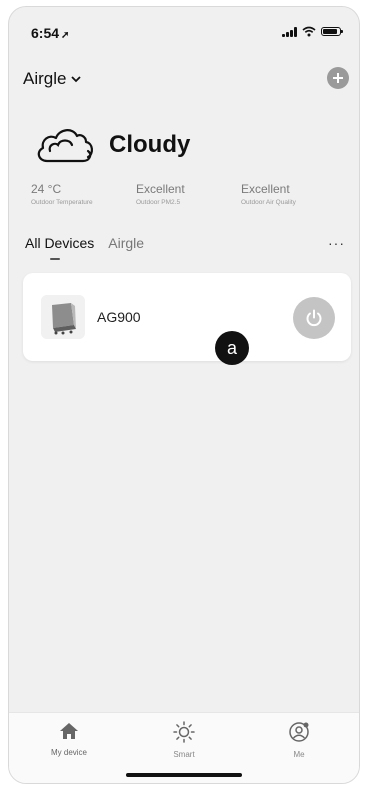 This screenshot has width=366, height=787. I want to click on nav-me: Me, so click(299, 740).